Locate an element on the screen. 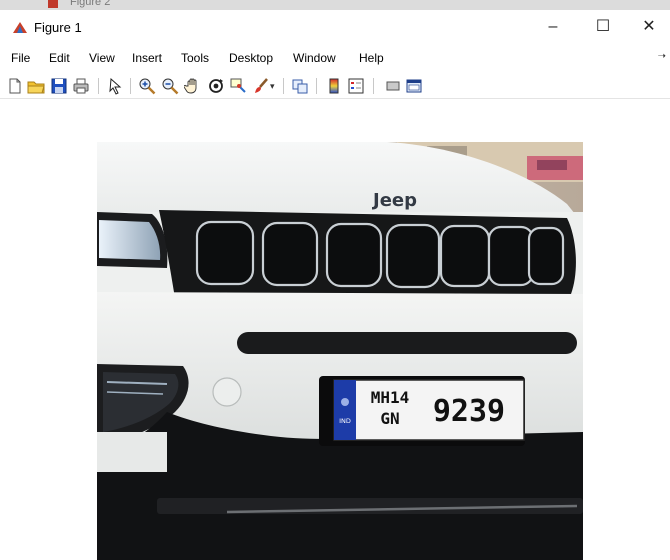  hide-plot-tools-icon is located at coordinates (393, 86).